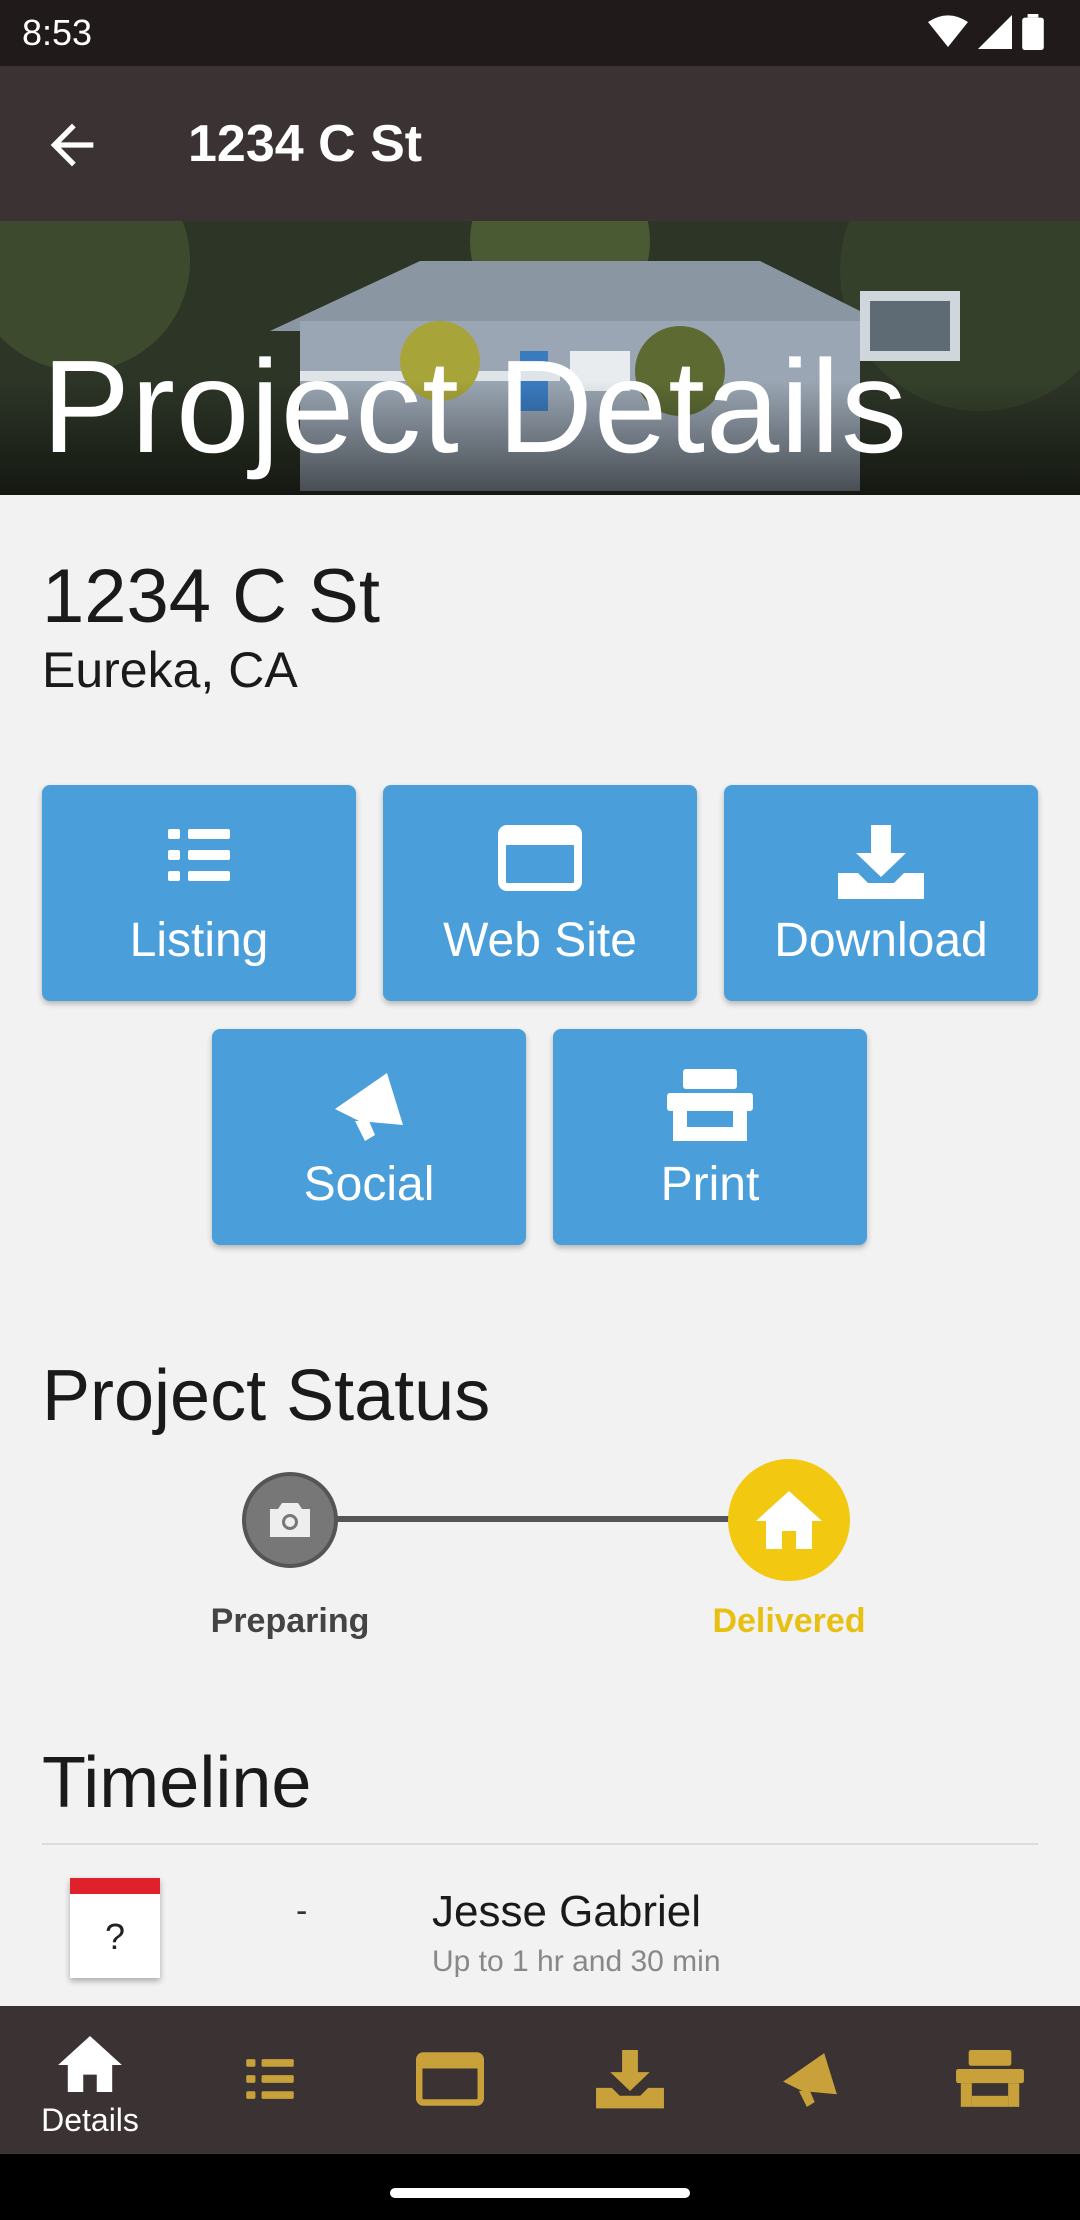 The image size is (1080, 2220). Describe the element at coordinates (710, 1184) in the screenshot. I see `print-button-label: Print` at that location.